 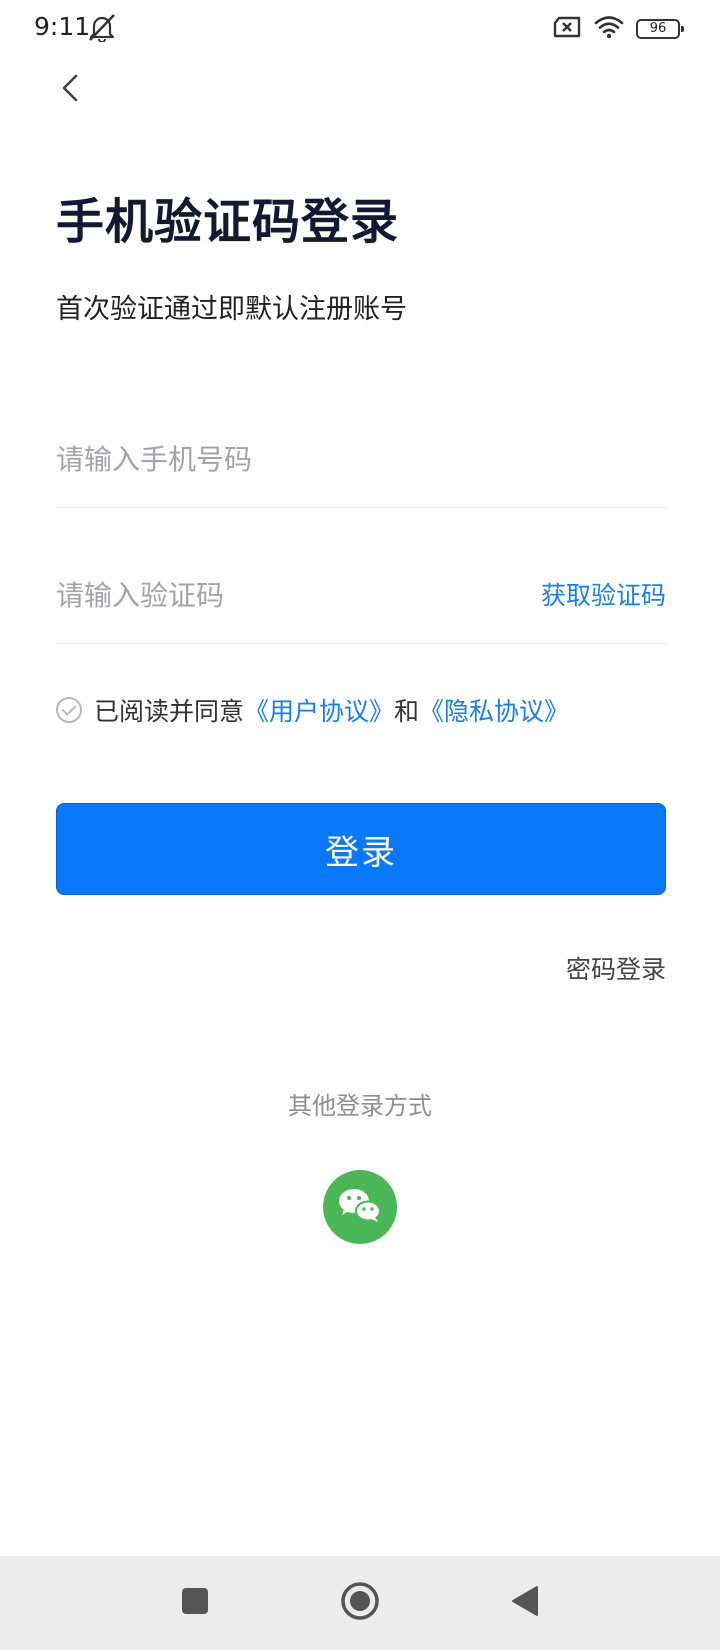 What do you see at coordinates (660, 29) in the screenshot?
I see `battery-icon: 96` at bounding box center [660, 29].